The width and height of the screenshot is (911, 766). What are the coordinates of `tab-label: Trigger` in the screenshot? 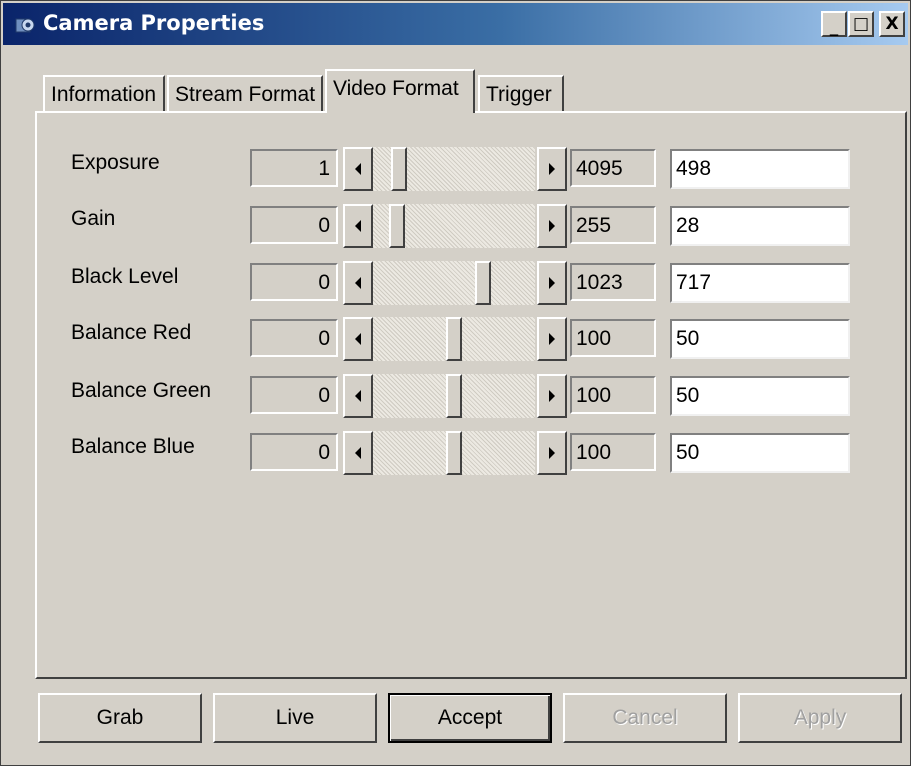 It's located at (519, 94).